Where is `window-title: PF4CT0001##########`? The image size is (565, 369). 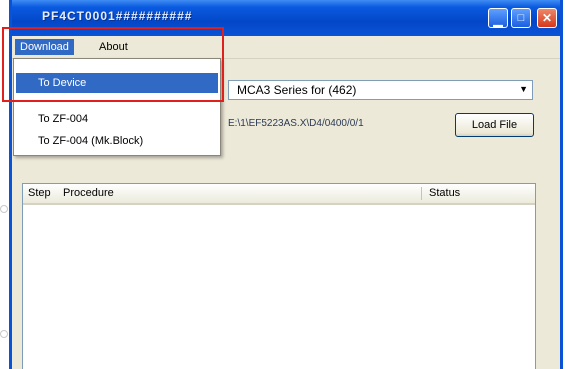
window-title: PF4CT0001########## is located at coordinates (117, 16).